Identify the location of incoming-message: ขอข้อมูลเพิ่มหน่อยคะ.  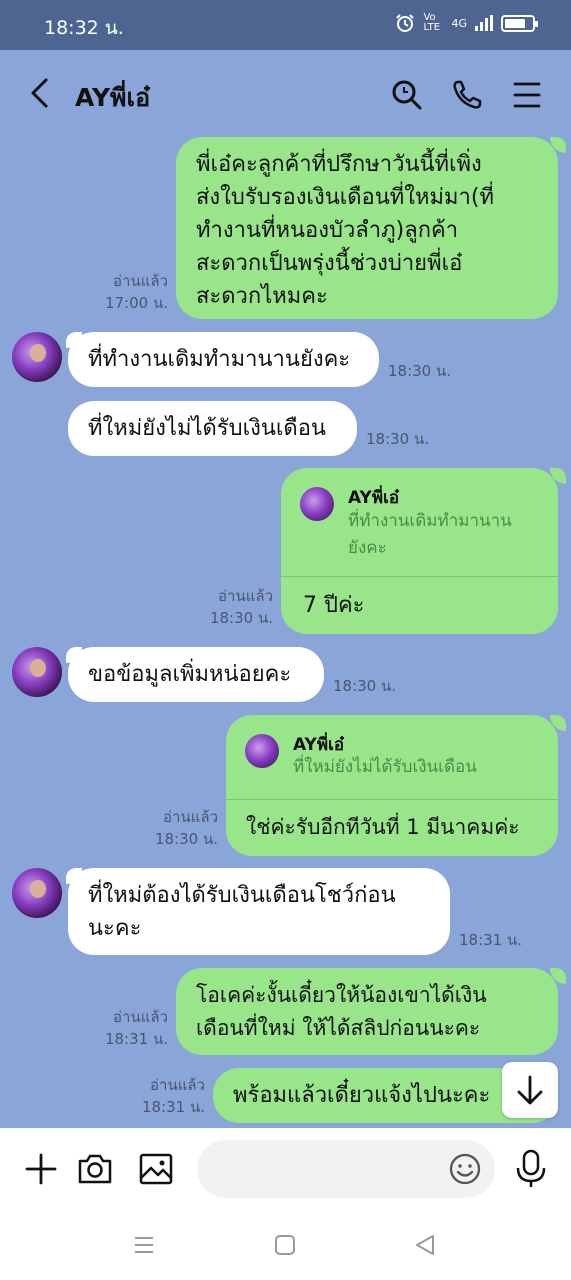
(196, 674).